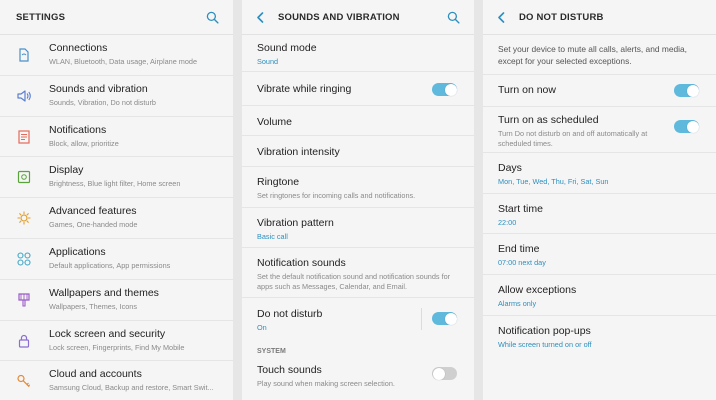  What do you see at coordinates (553, 181) in the screenshot?
I see `days-value: Mon, Tue, Wed, Thu, Fri, Sat, Sun` at bounding box center [553, 181].